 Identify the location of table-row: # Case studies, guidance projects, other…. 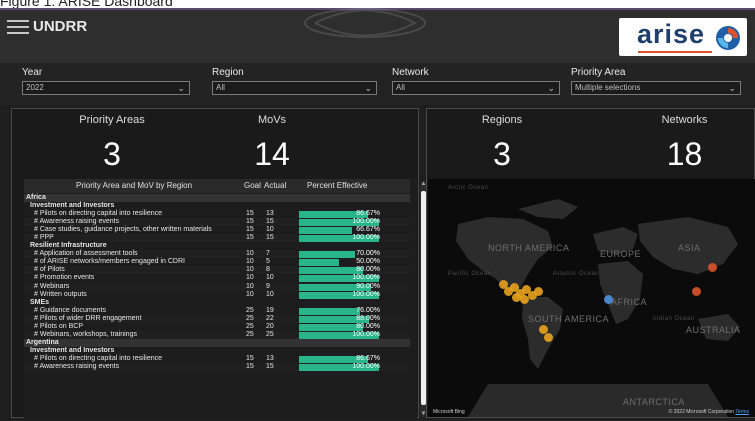
(217, 230).